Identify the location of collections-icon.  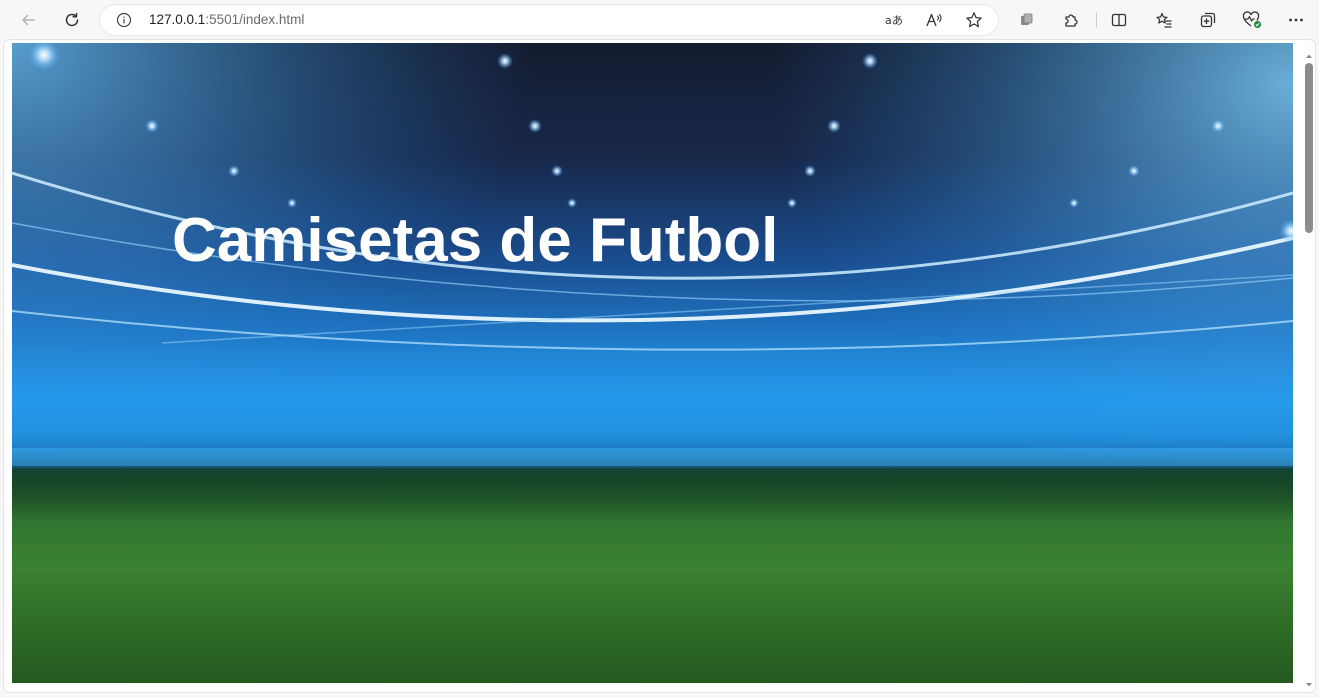
(1208, 20).